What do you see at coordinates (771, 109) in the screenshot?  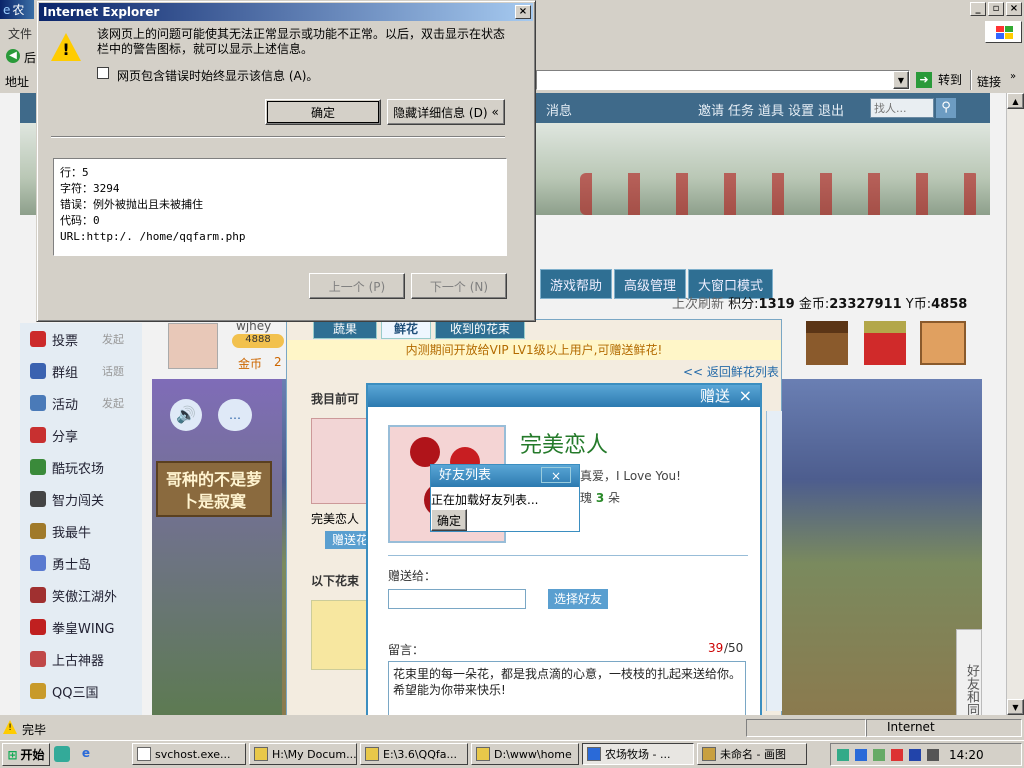 I see `nav-props: 道具` at bounding box center [771, 109].